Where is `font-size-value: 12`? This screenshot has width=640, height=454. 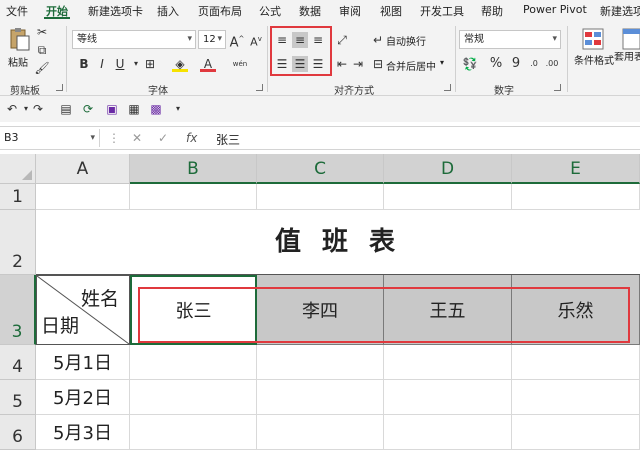 font-size-value: 12 is located at coordinates (209, 39).